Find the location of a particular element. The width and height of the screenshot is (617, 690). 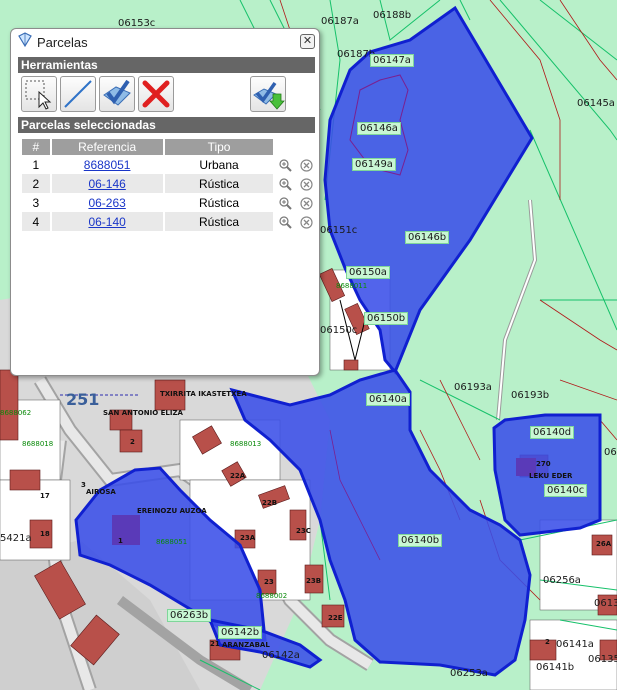

house-number: 3 is located at coordinates (83, 485).